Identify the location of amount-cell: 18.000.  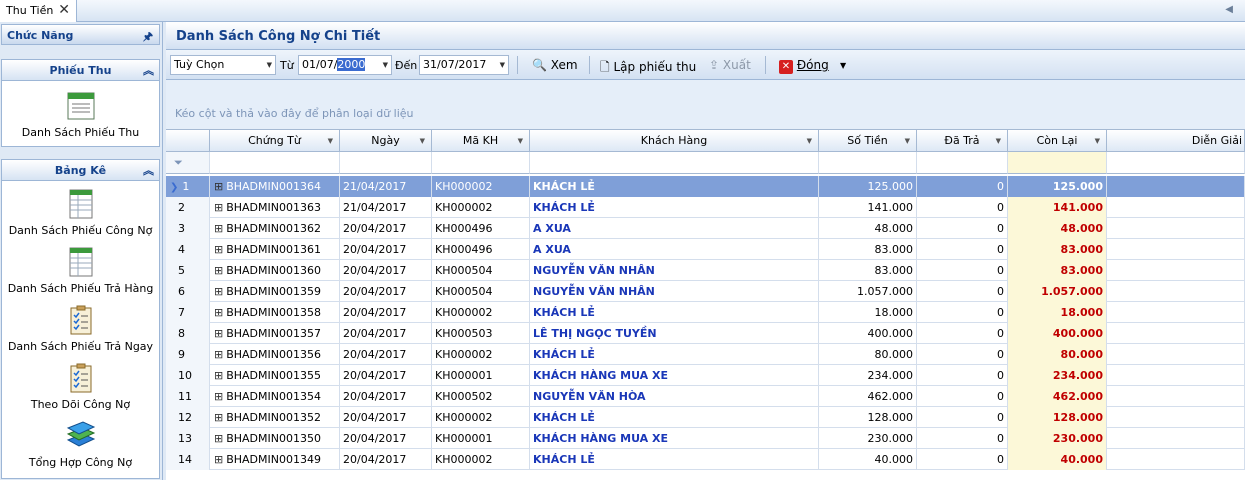
(868, 312).